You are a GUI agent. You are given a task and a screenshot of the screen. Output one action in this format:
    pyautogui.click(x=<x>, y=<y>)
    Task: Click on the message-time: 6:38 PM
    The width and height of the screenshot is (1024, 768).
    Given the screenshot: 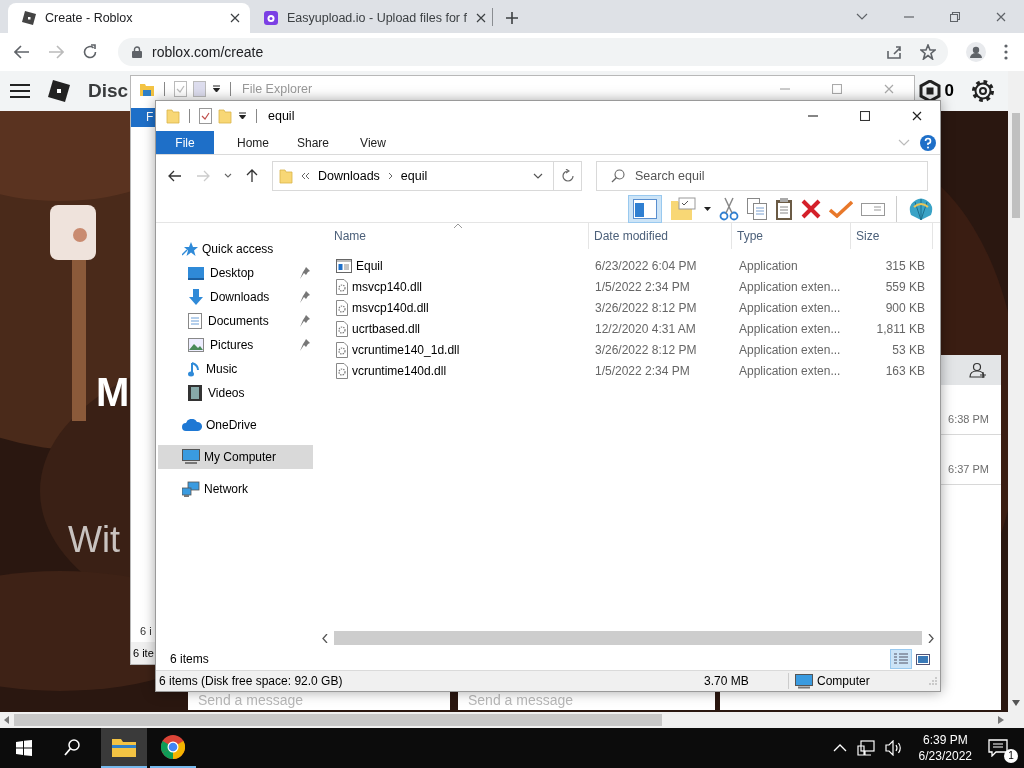 What is the action you would take?
    pyautogui.click(x=968, y=418)
    